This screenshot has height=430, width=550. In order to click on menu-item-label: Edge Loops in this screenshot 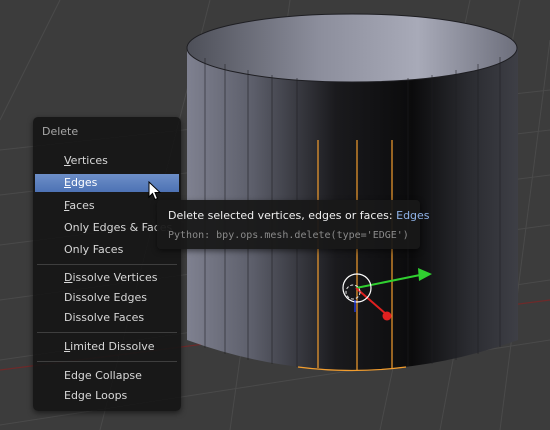, I will do `click(96, 395)`.